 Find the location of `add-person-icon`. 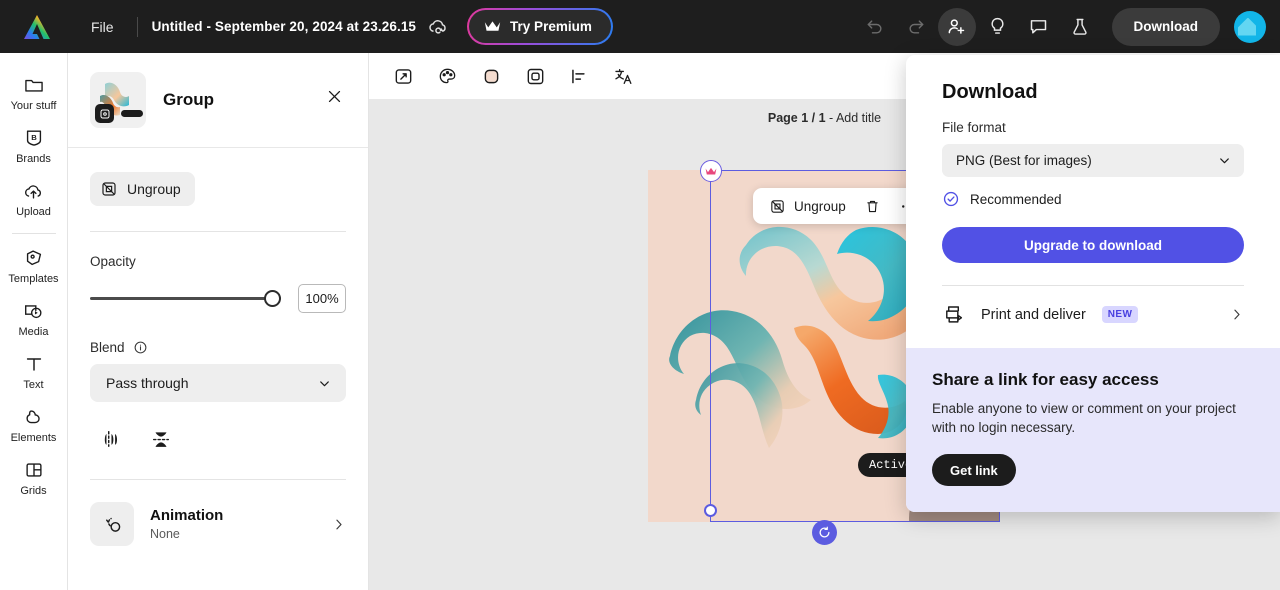

add-person-icon is located at coordinates (956, 26).